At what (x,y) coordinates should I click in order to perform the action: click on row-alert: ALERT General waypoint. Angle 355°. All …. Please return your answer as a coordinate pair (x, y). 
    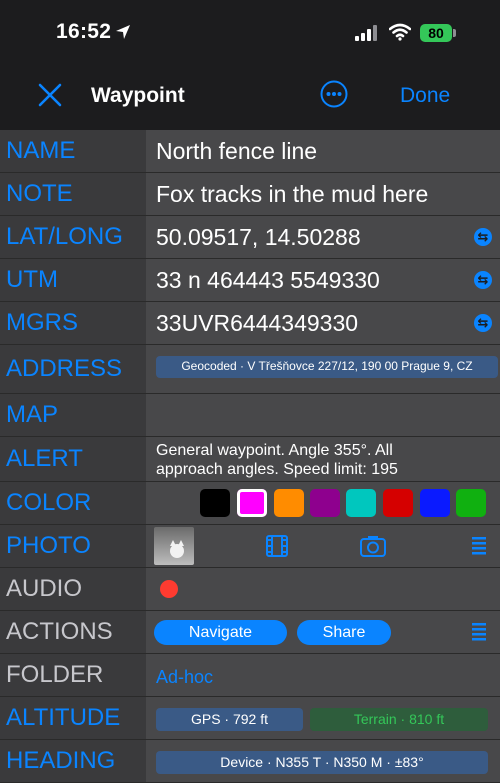
    Looking at the image, I should click on (250, 459).